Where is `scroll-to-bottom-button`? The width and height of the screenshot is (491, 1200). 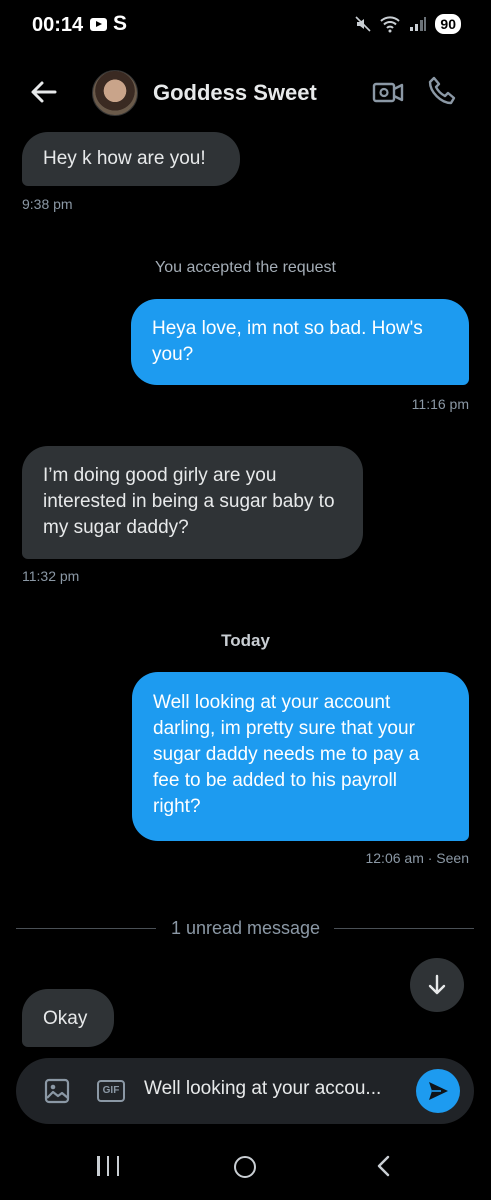 scroll-to-bottom-button is located at coordinates (437, 985).